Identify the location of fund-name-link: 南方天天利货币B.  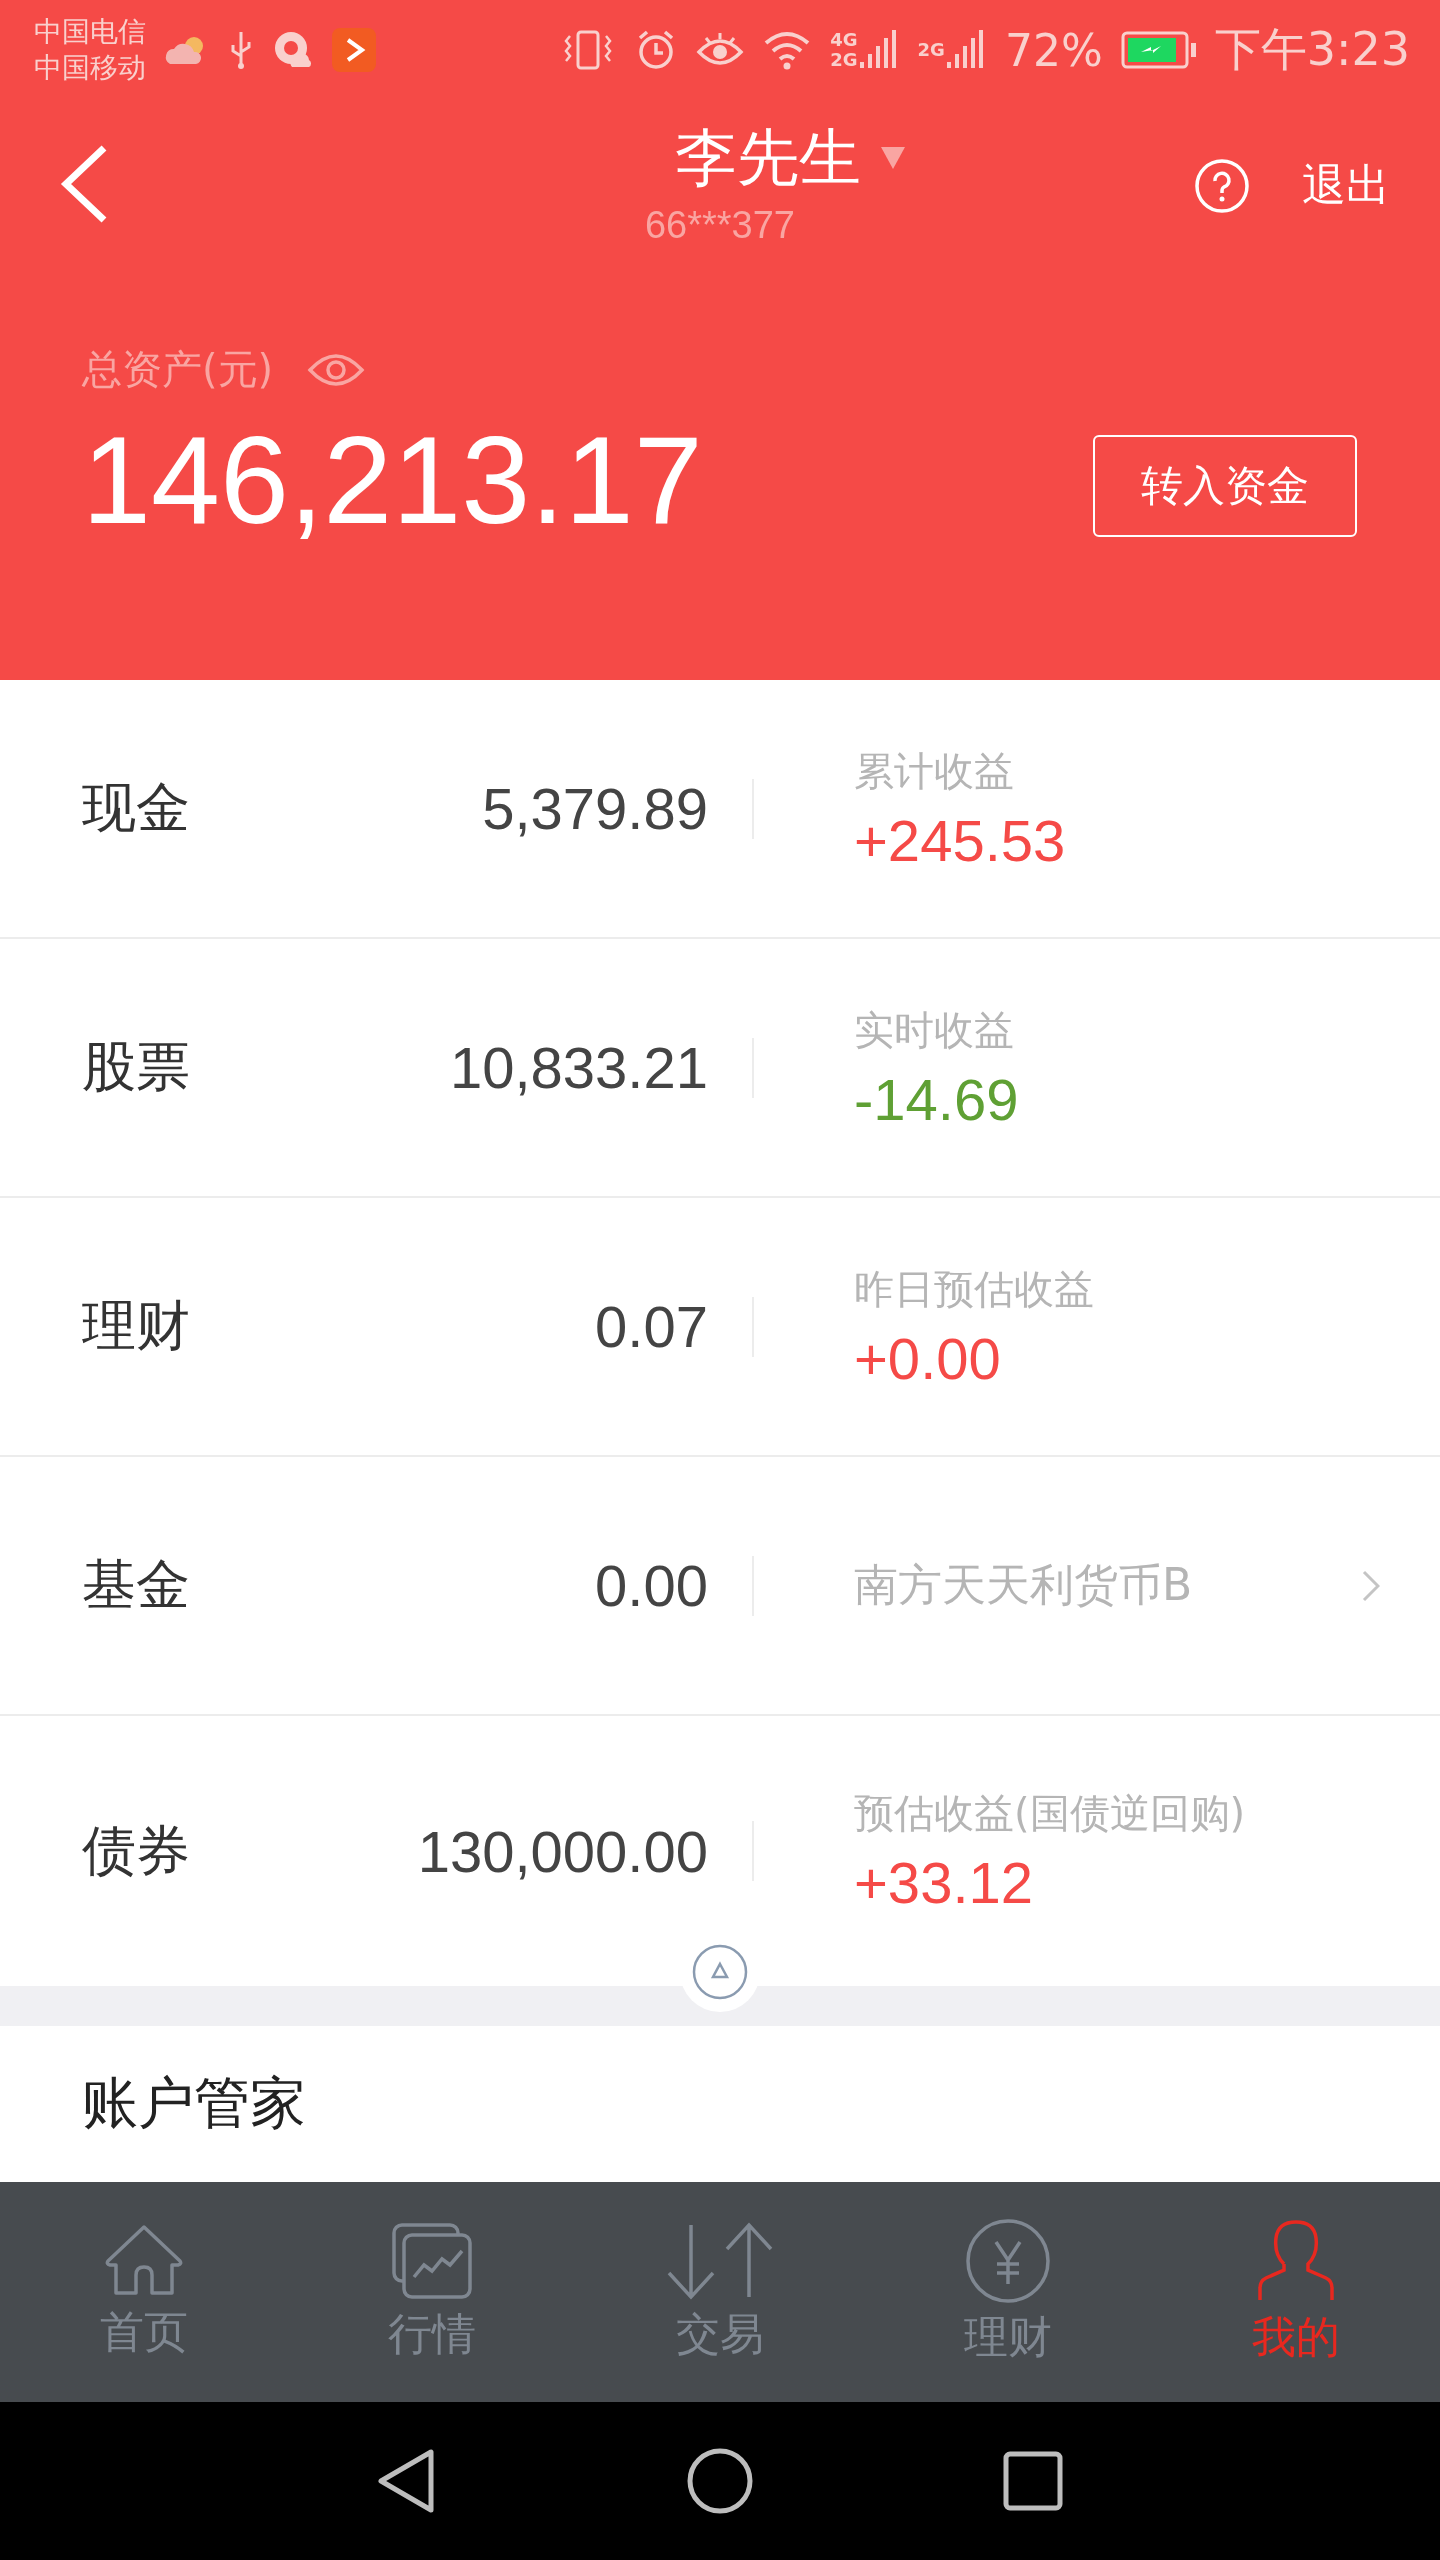
(1023, 1585).